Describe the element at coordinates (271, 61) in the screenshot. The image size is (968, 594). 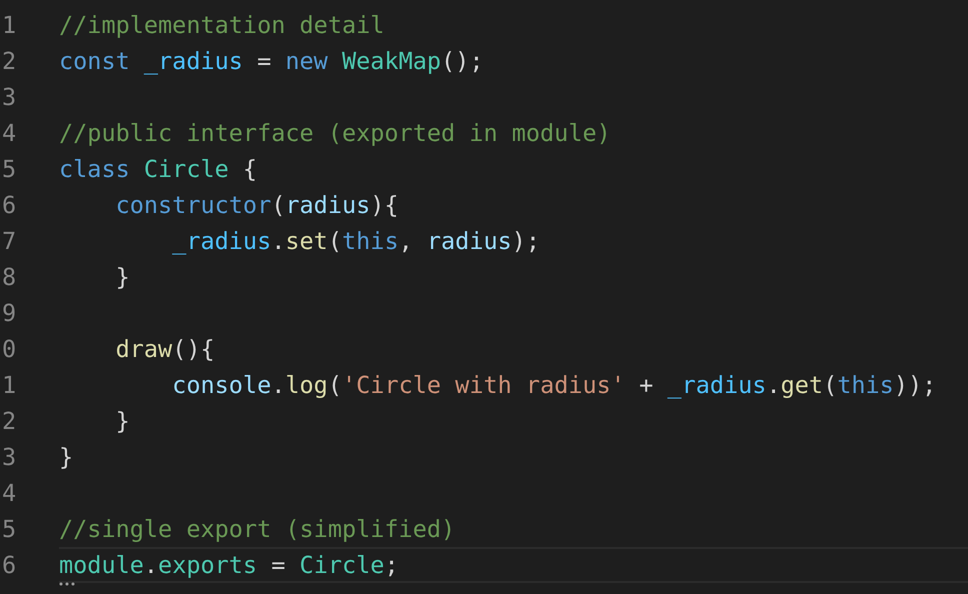
I see `code-line: const _radius = new WeakMap();` at that location.